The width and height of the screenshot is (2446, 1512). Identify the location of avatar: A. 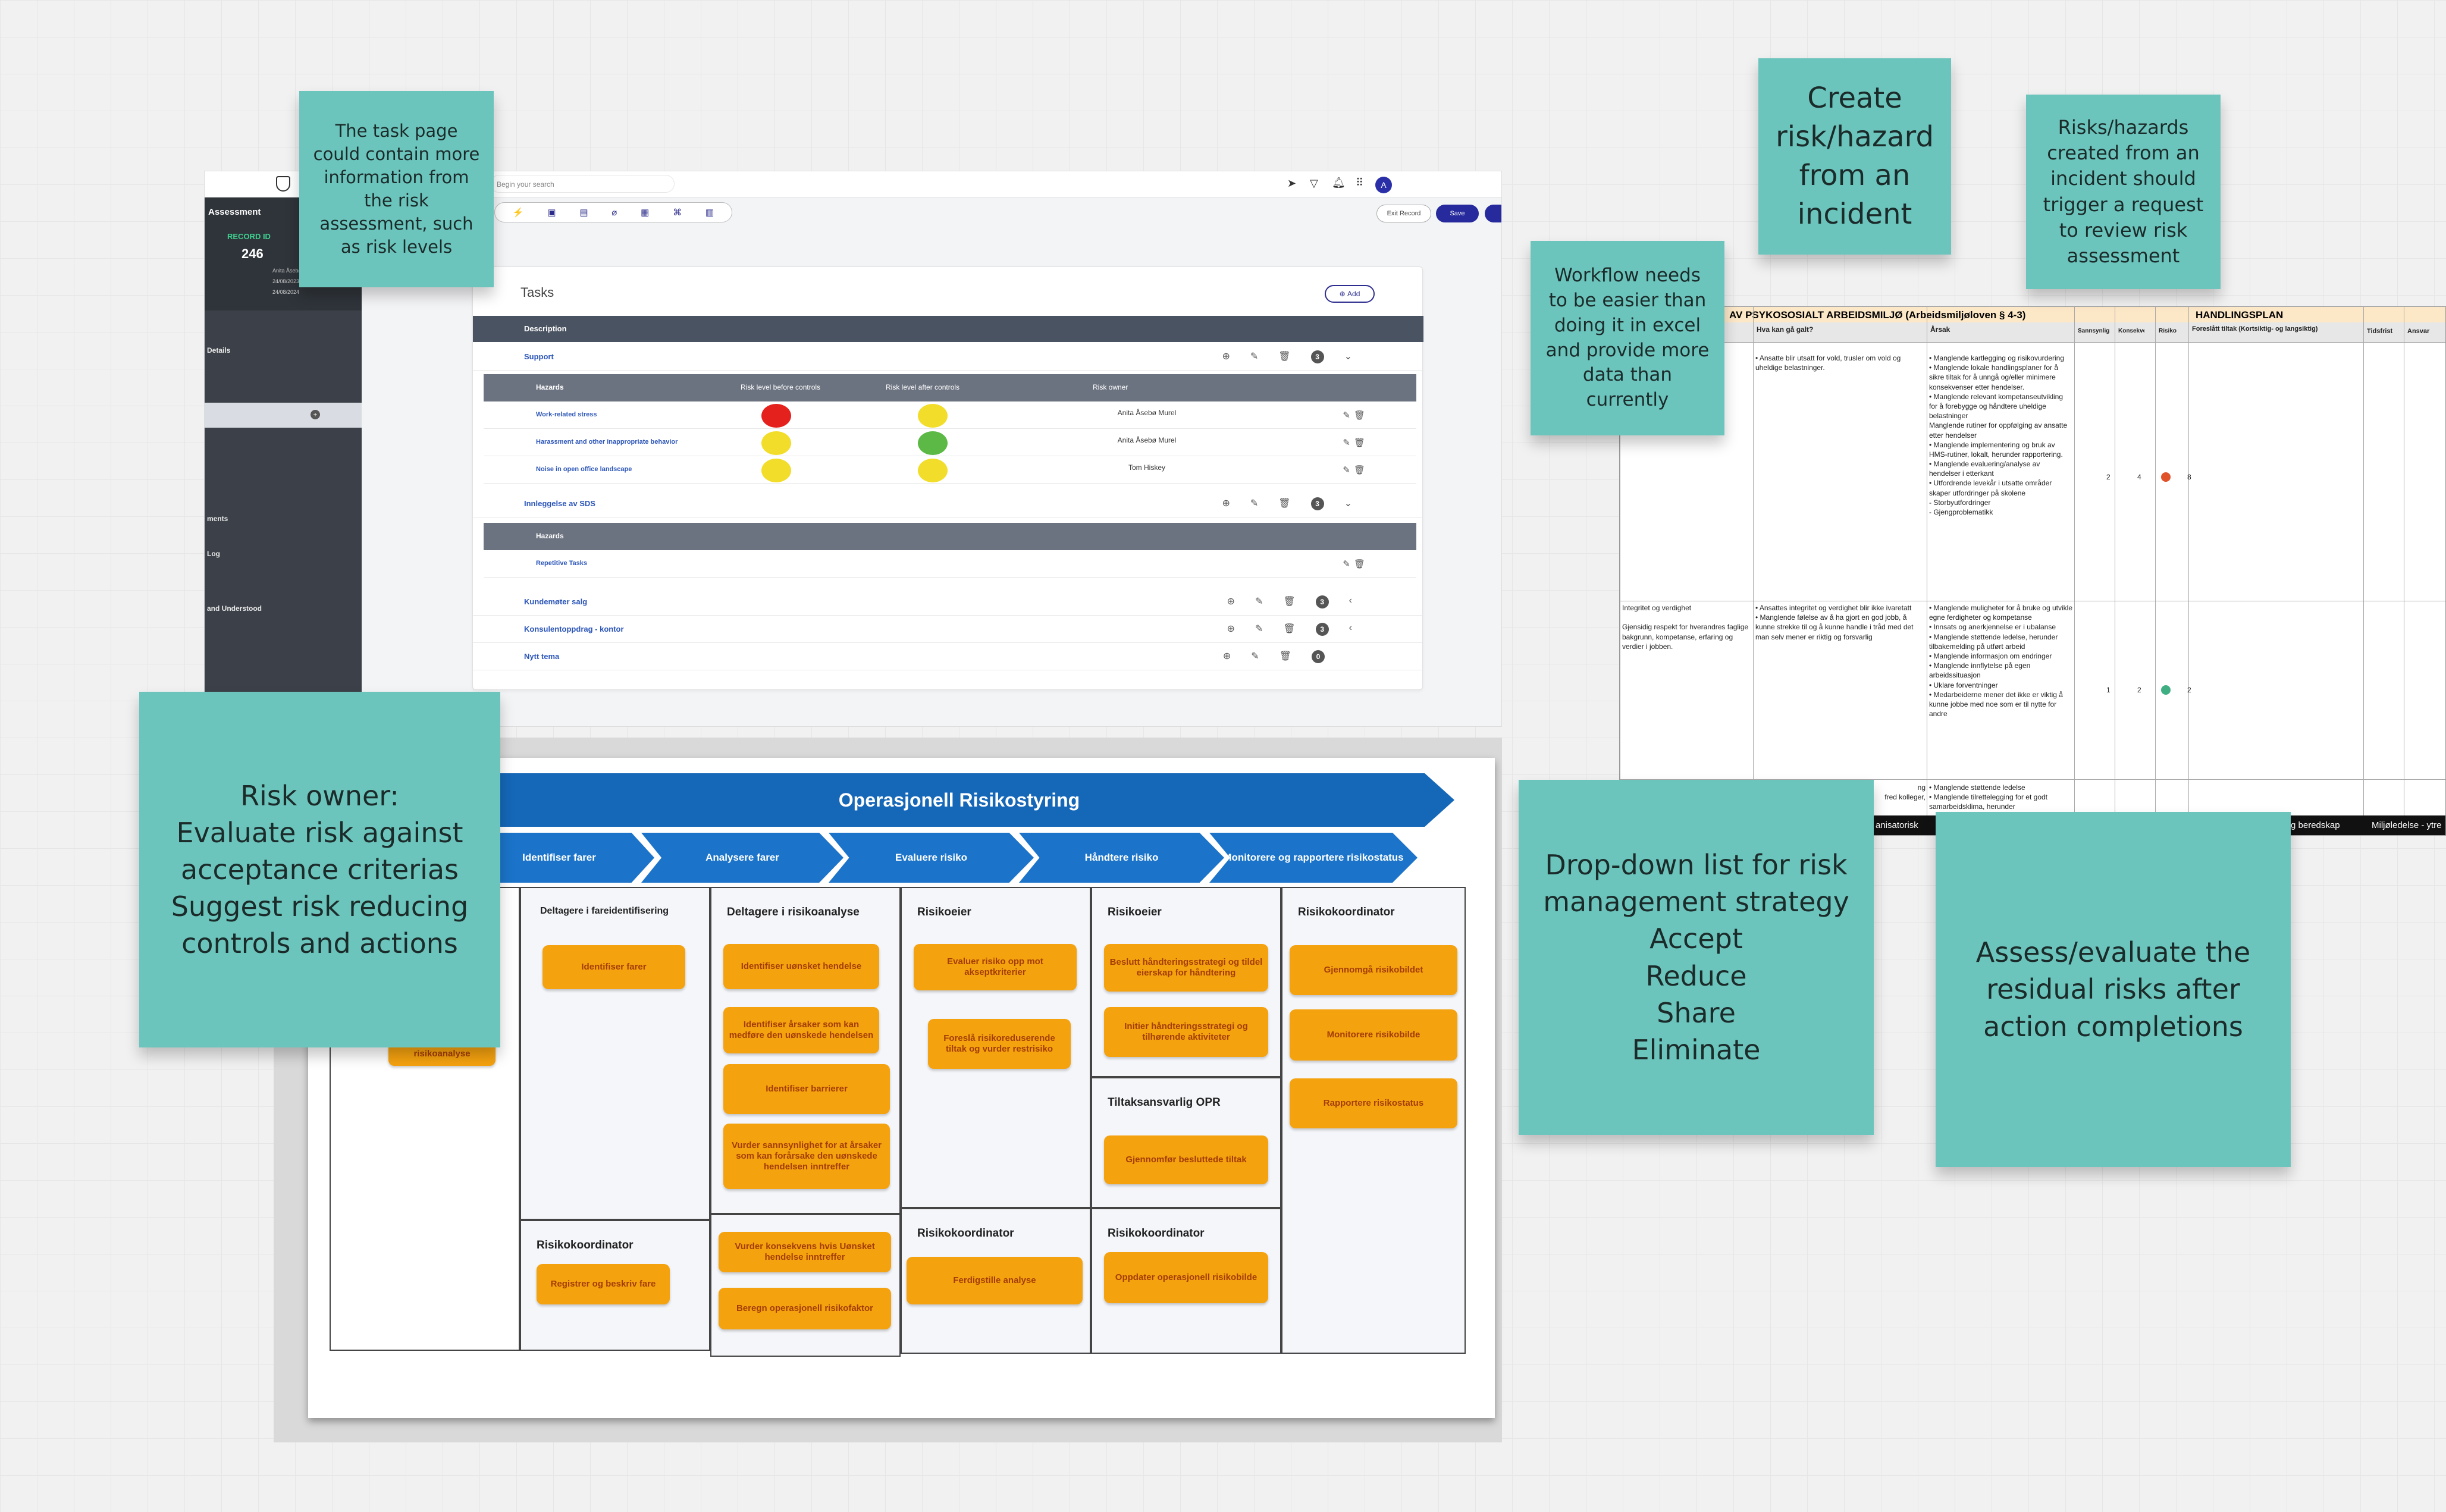
(1384, 185).